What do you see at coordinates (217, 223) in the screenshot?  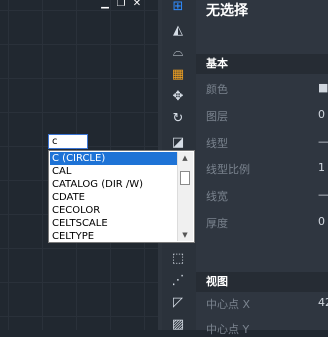 I see `prop-label-thickness: 厚度` at bounding box center [217, 223].